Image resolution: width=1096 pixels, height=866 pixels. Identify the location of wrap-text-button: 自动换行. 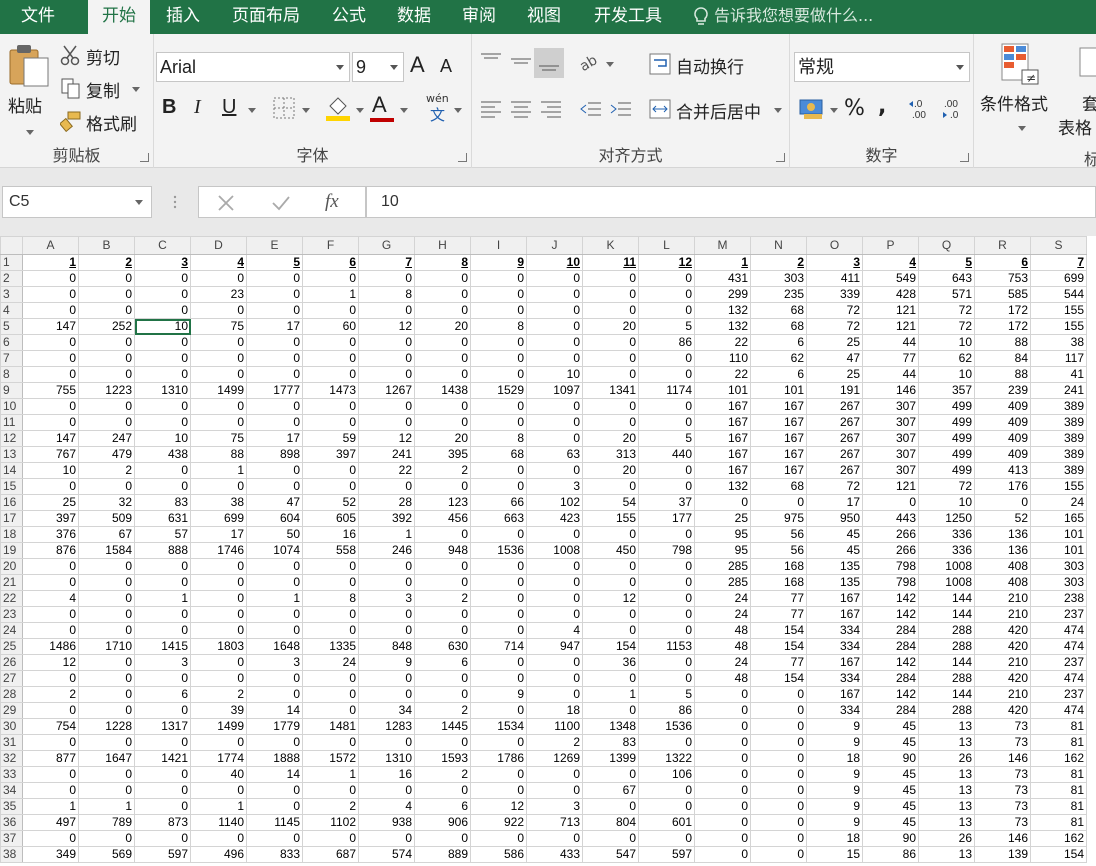
(710, 65).